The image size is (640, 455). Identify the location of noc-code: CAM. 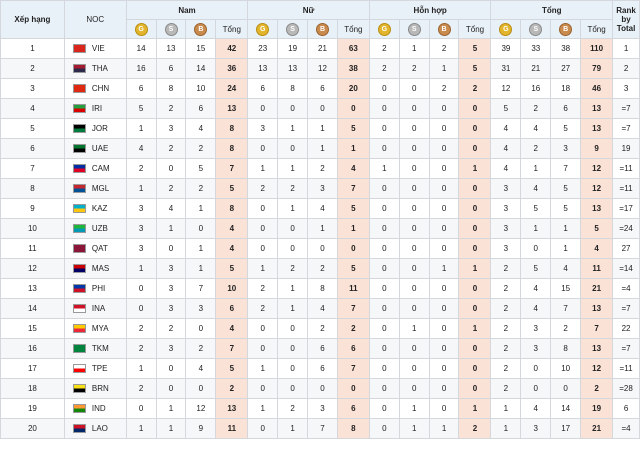
(100, 168).